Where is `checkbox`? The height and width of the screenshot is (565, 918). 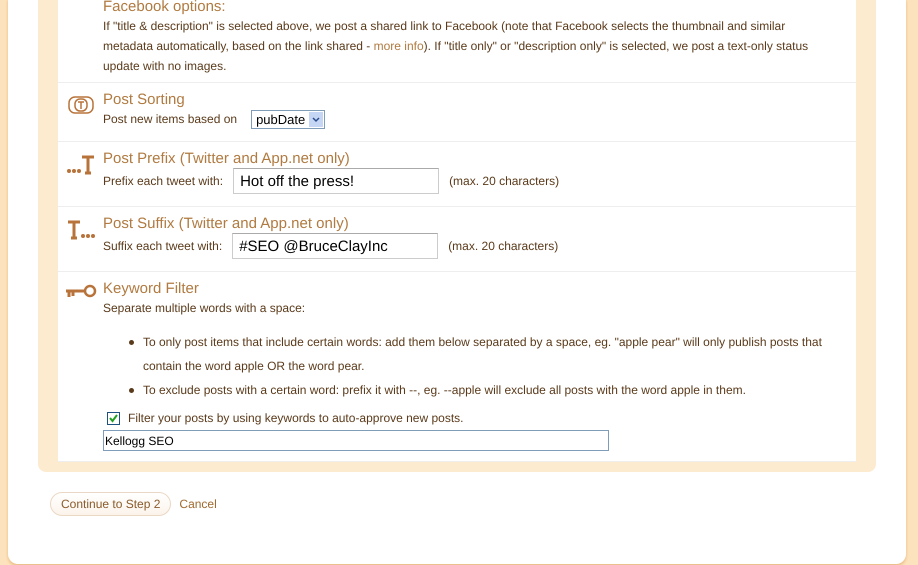 checkbox is located at coordinates (113, 418).